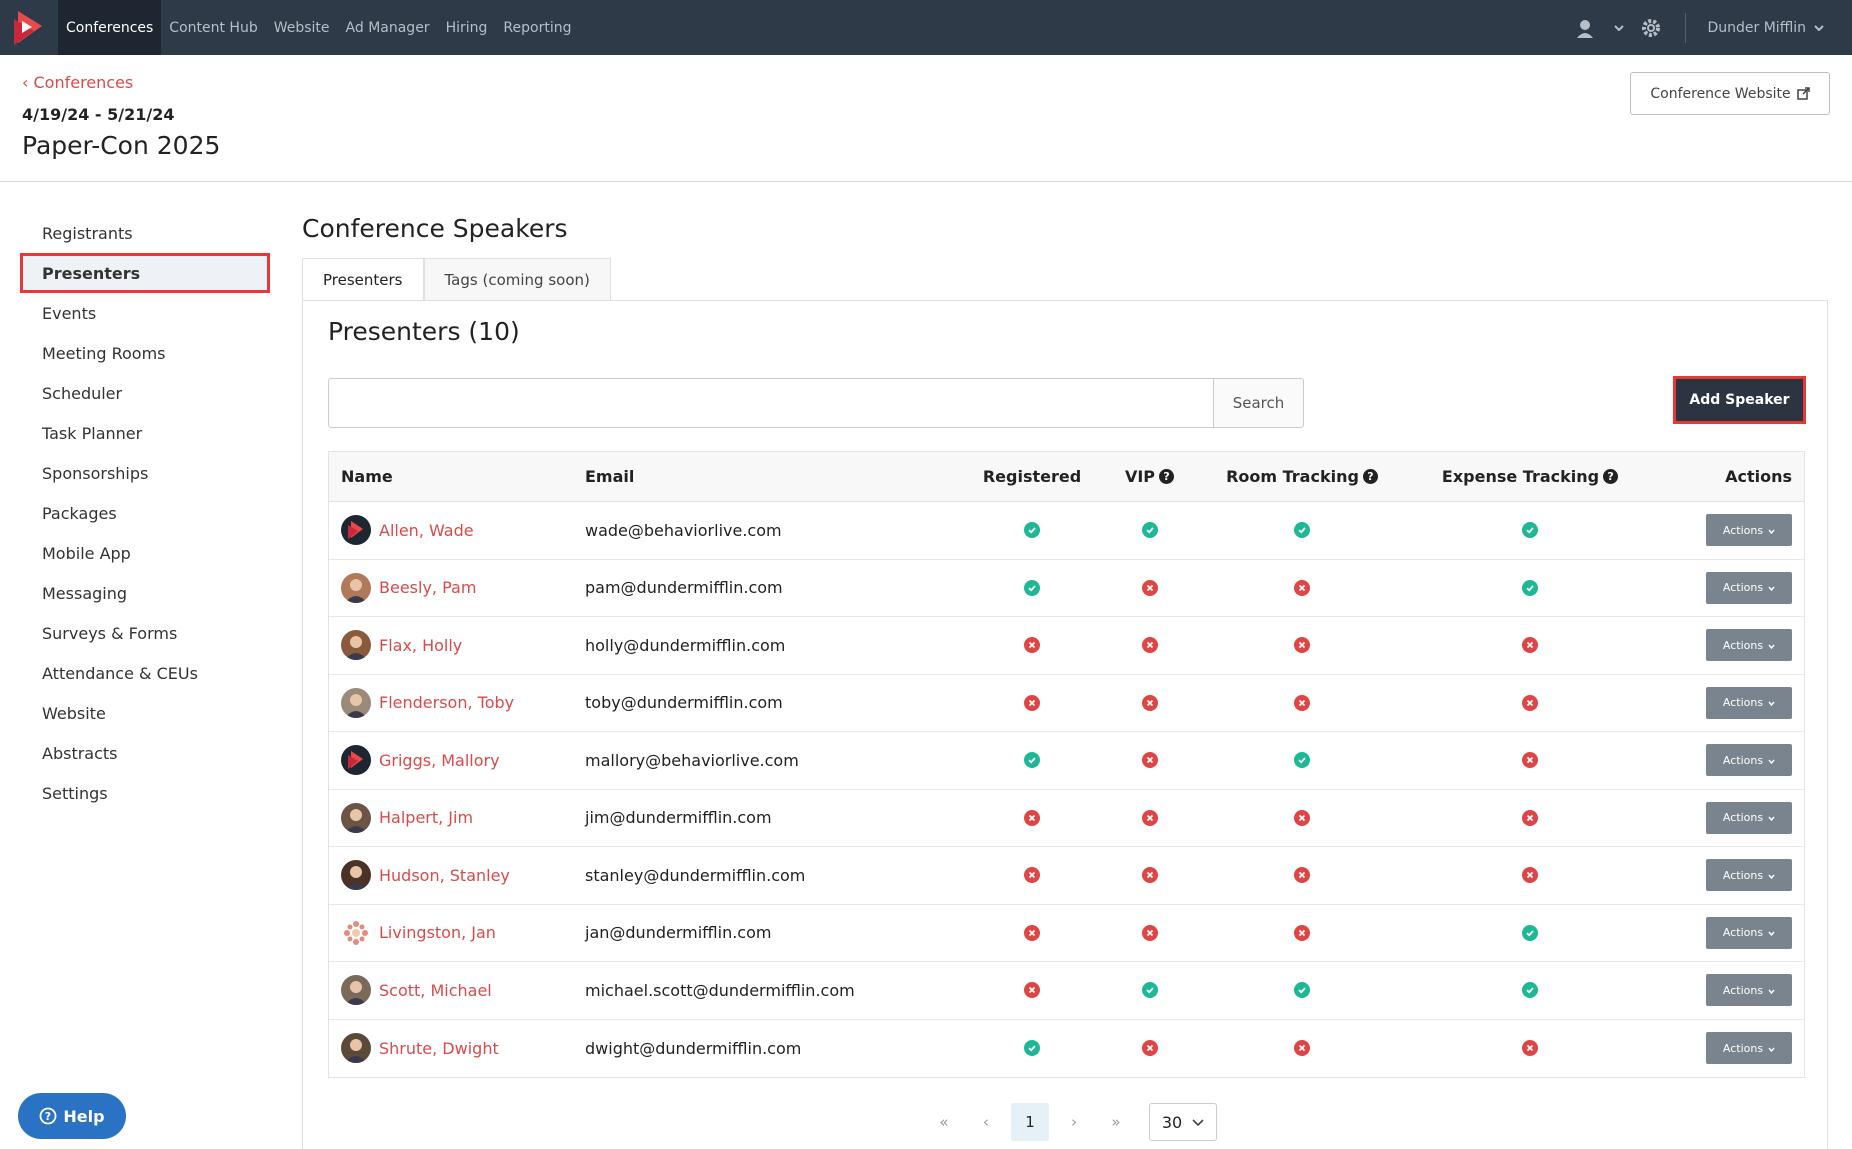  I want to click on presenter-name-link: Griggs, Mallory, so click(439, 760).